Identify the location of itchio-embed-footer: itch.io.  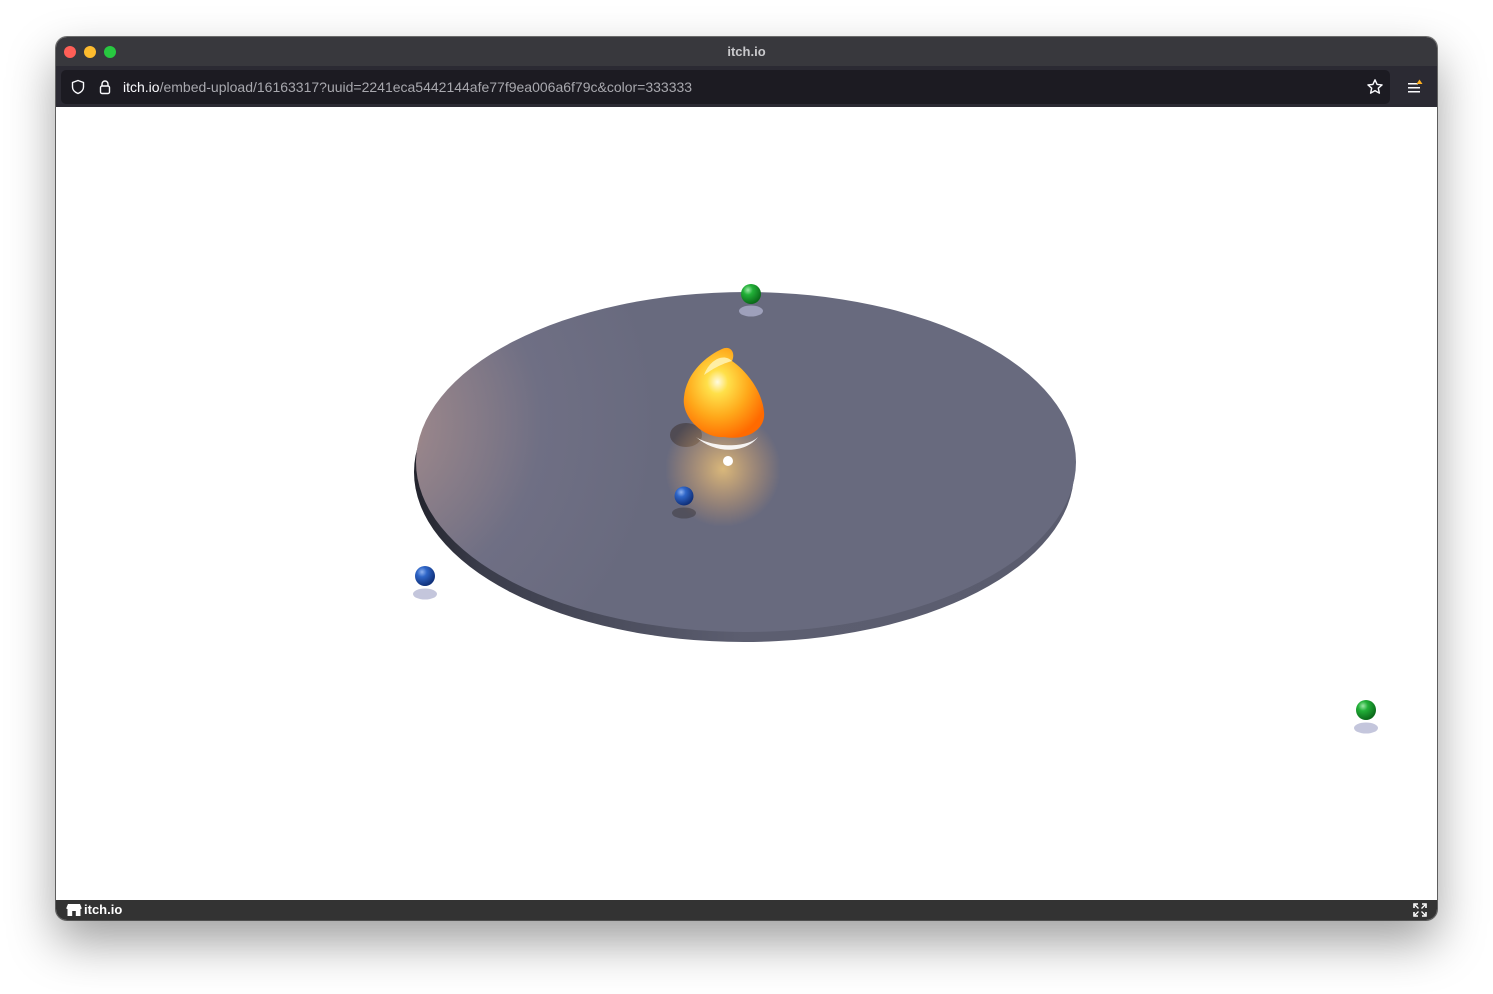
(746, 910).